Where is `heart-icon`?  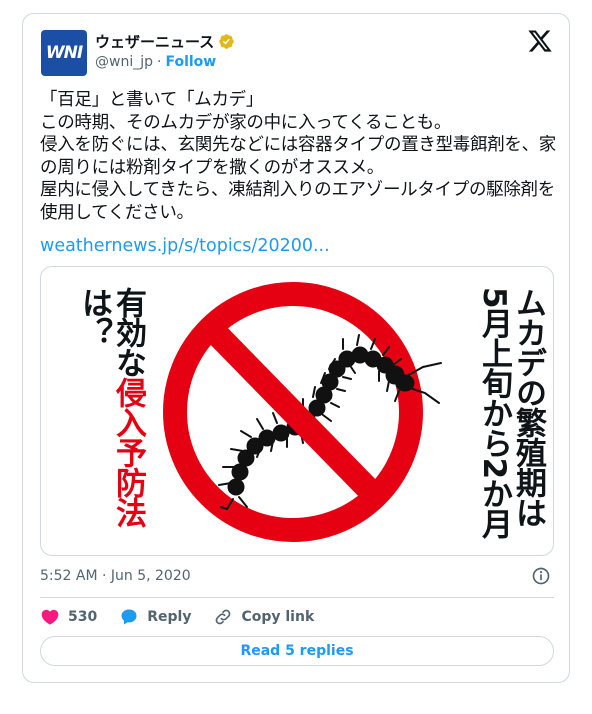
heart-icon is located at coordinates (50, 617).